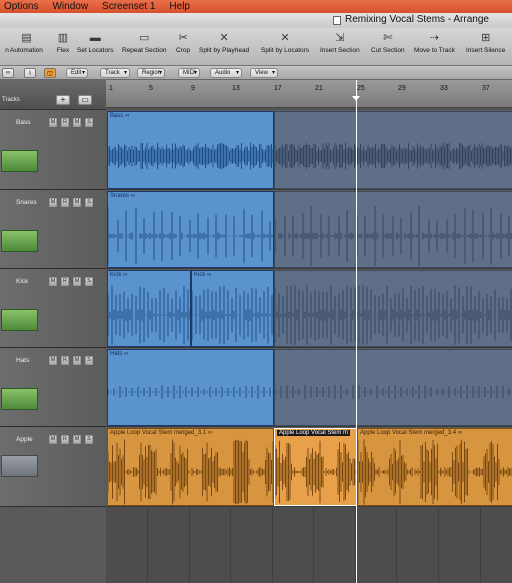  I want to click on insert-section-button: ⇲ Insert Section, so click(340, 43).